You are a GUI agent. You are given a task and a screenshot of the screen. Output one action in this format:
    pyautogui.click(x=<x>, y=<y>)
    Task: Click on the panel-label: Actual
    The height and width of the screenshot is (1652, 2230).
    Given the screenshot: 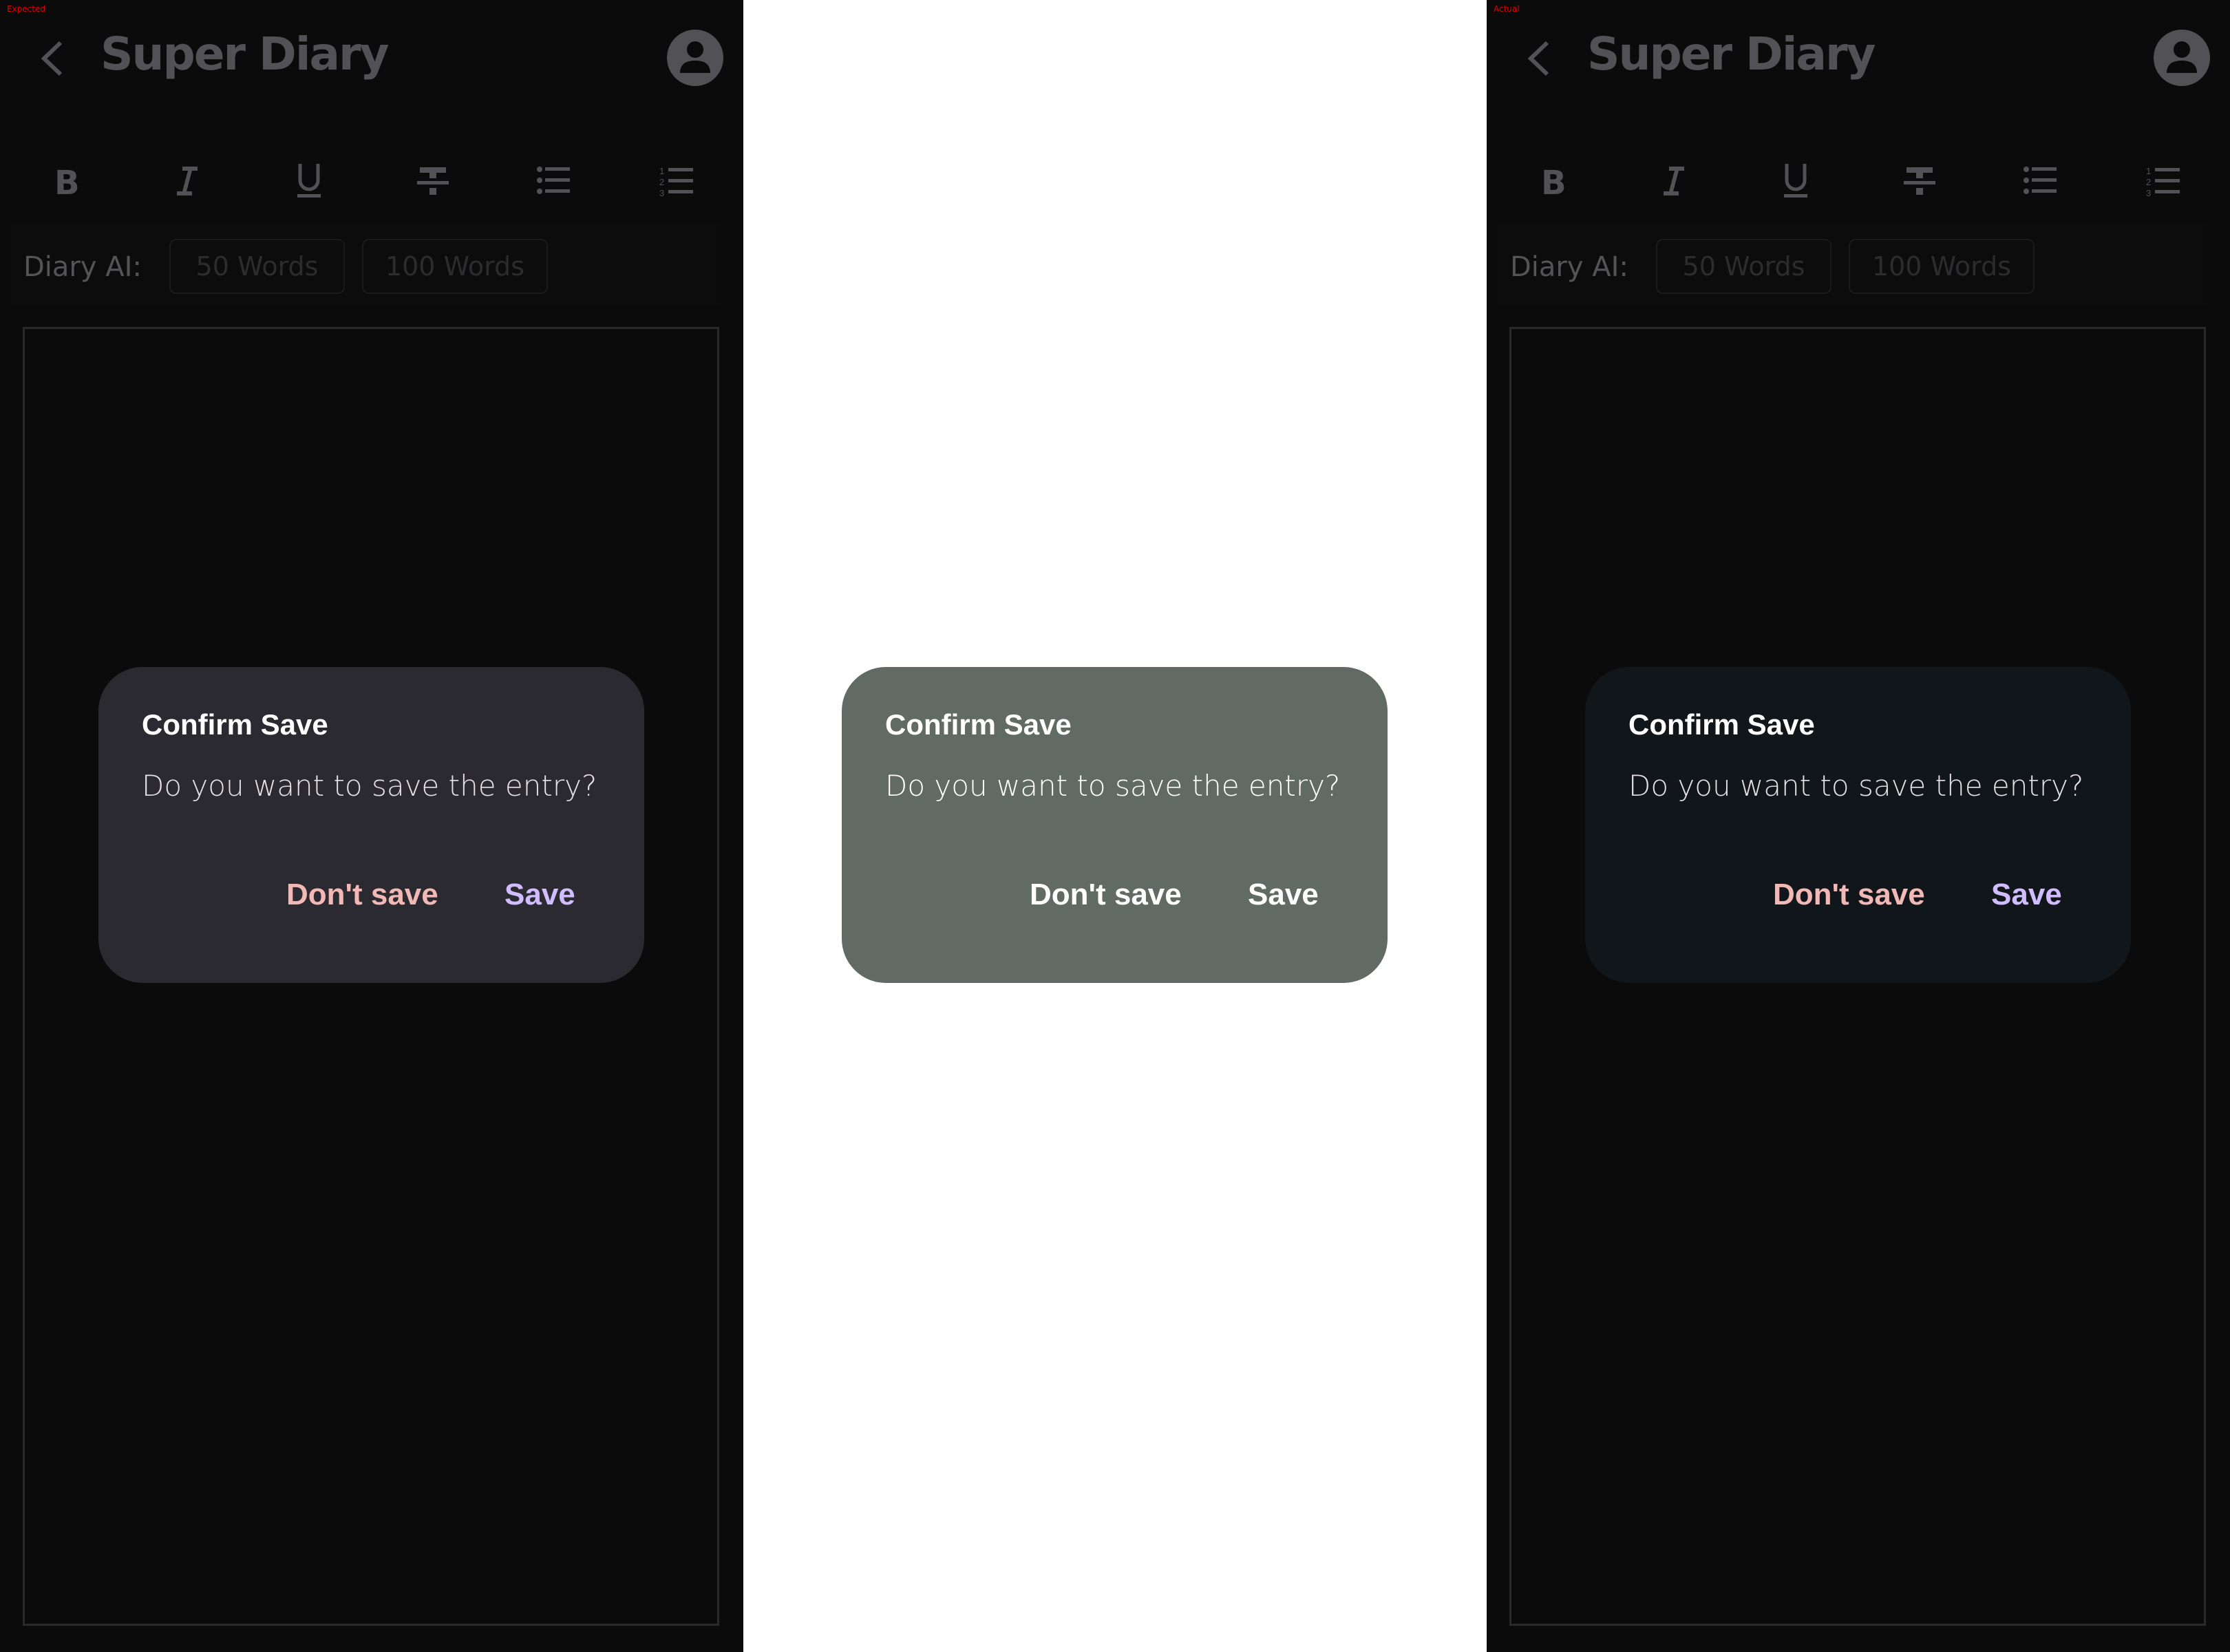 What is the action you would take?
    pyautogui.click(x=1507, y=9)
    